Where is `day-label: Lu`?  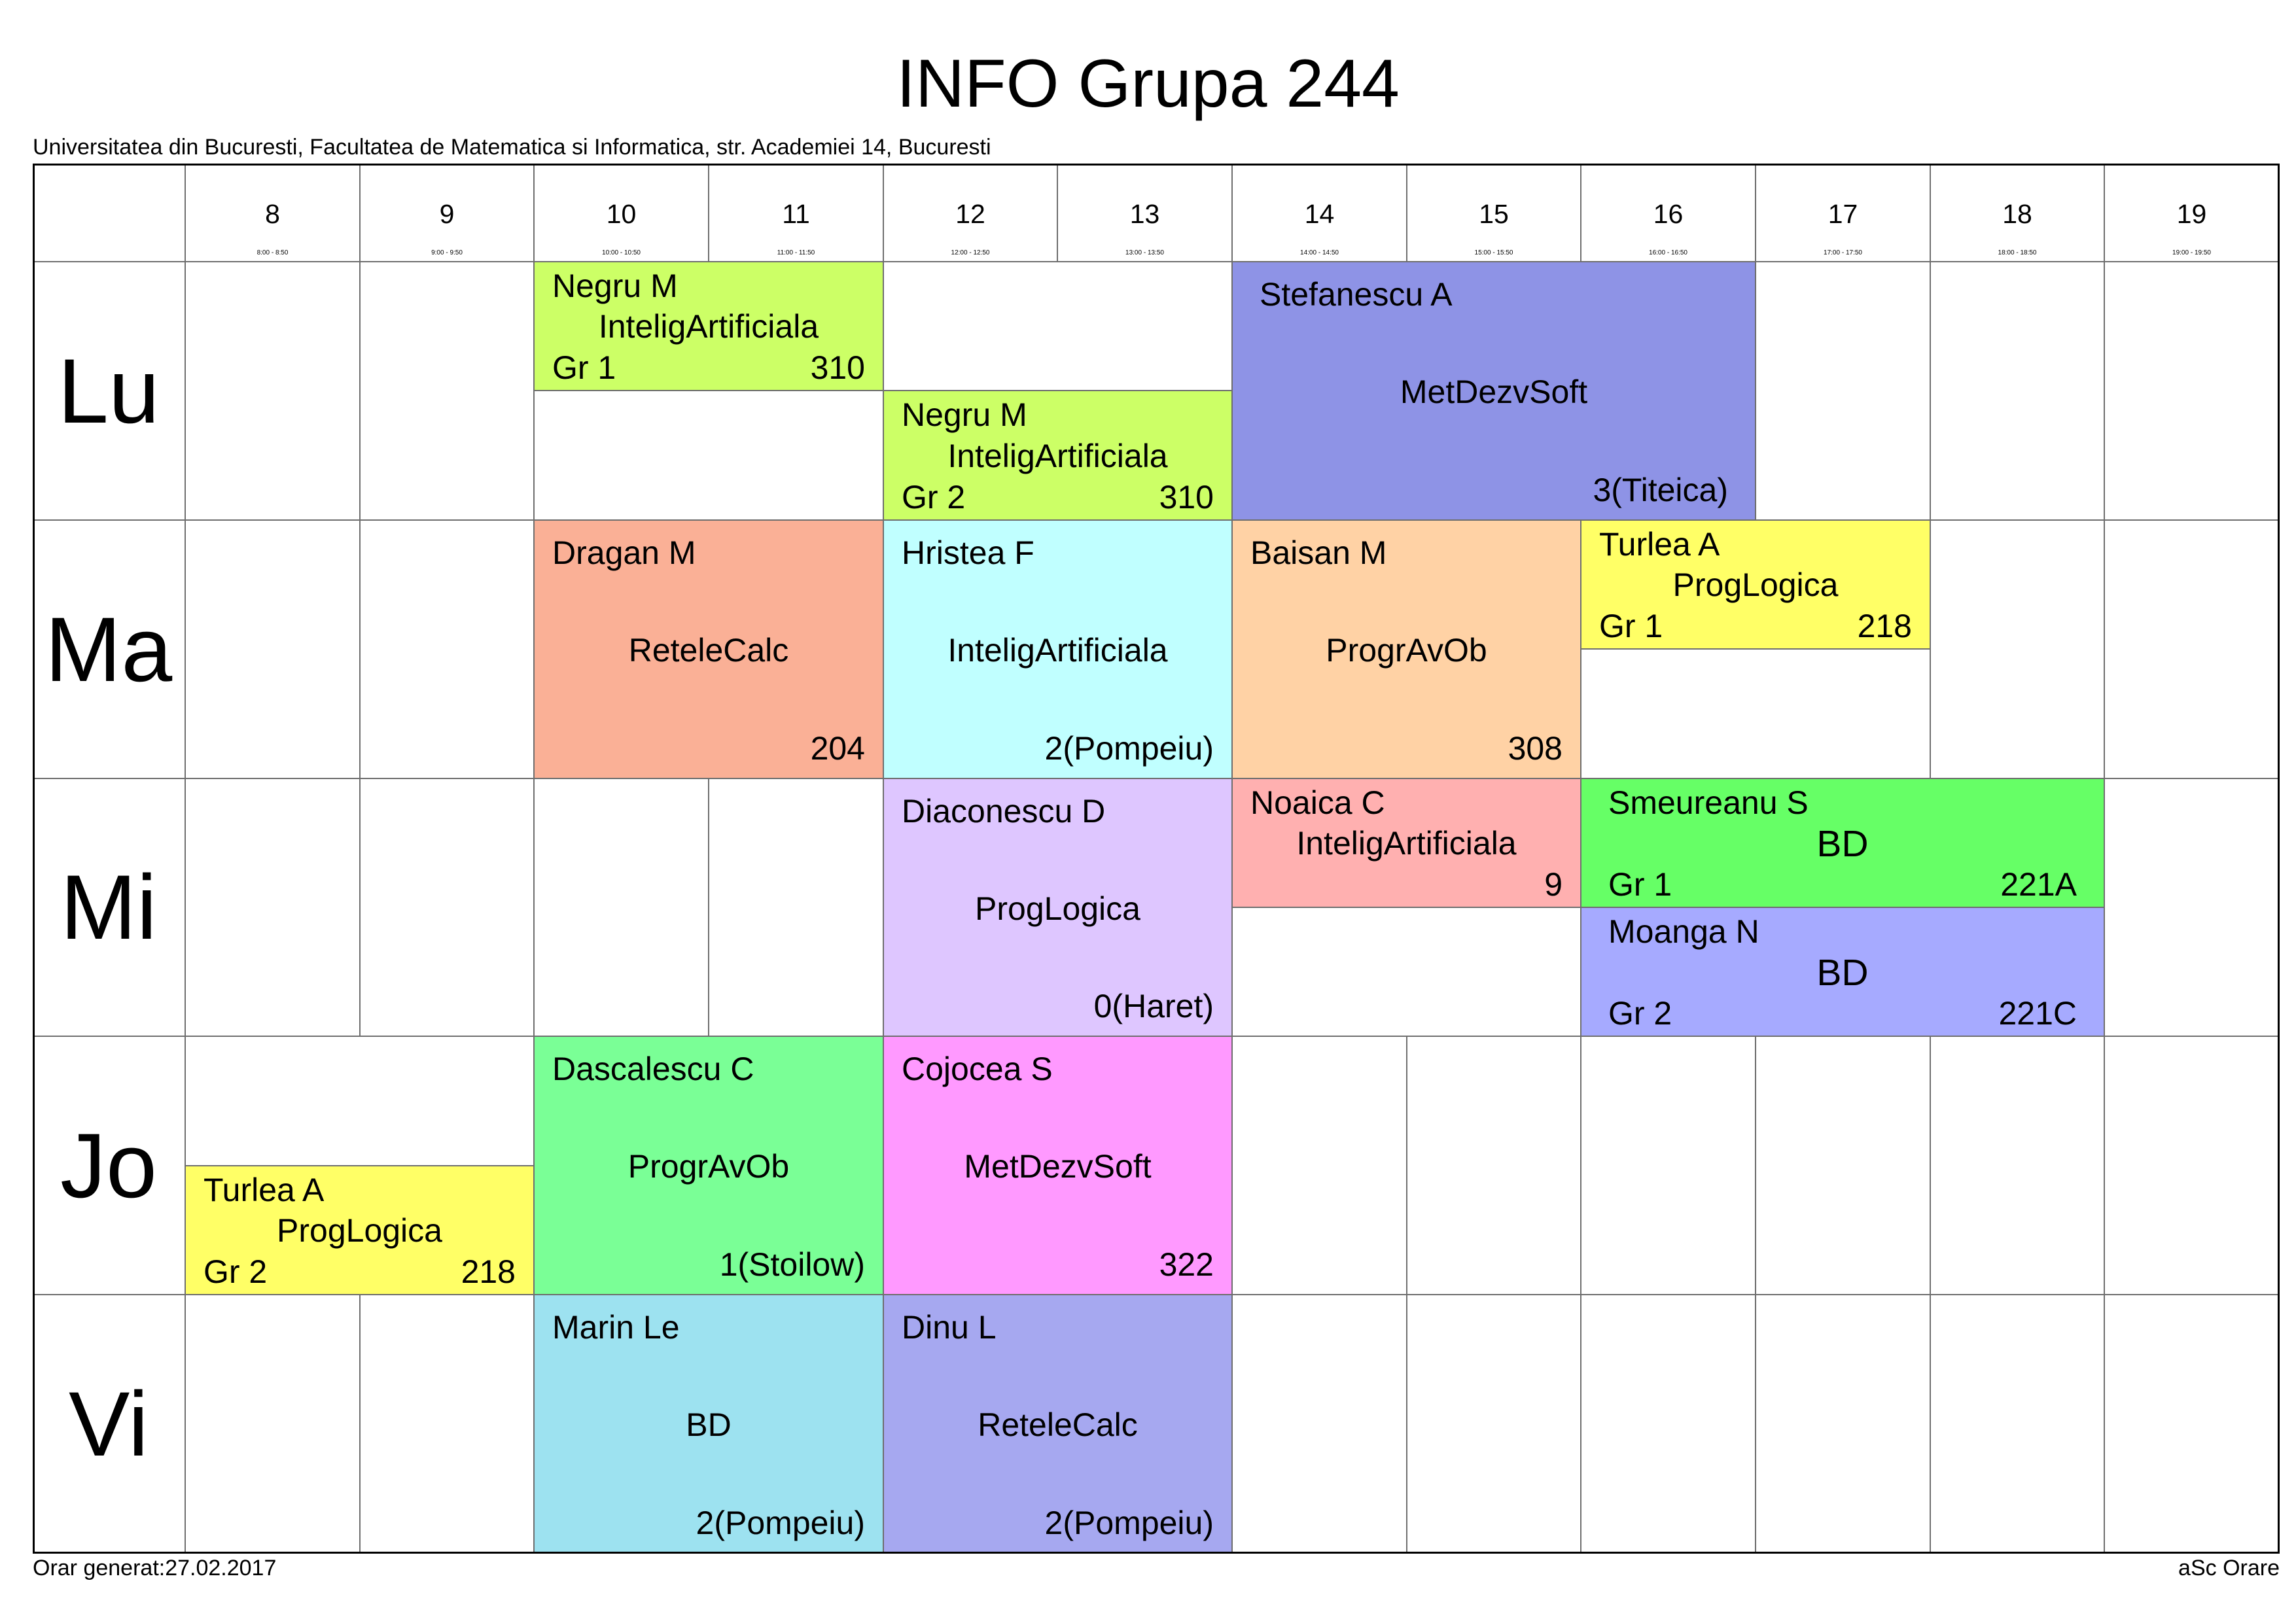
day-label: Lu is located at coordinates (109, 390).